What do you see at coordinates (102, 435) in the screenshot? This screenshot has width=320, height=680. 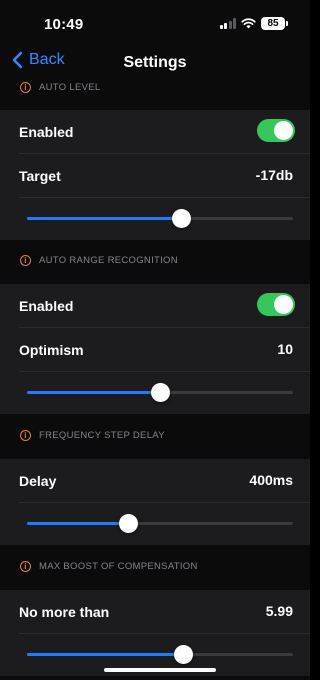 I see `section-header-label: FREQUENCY STEP DELAY` at bounding box center [102, 435].